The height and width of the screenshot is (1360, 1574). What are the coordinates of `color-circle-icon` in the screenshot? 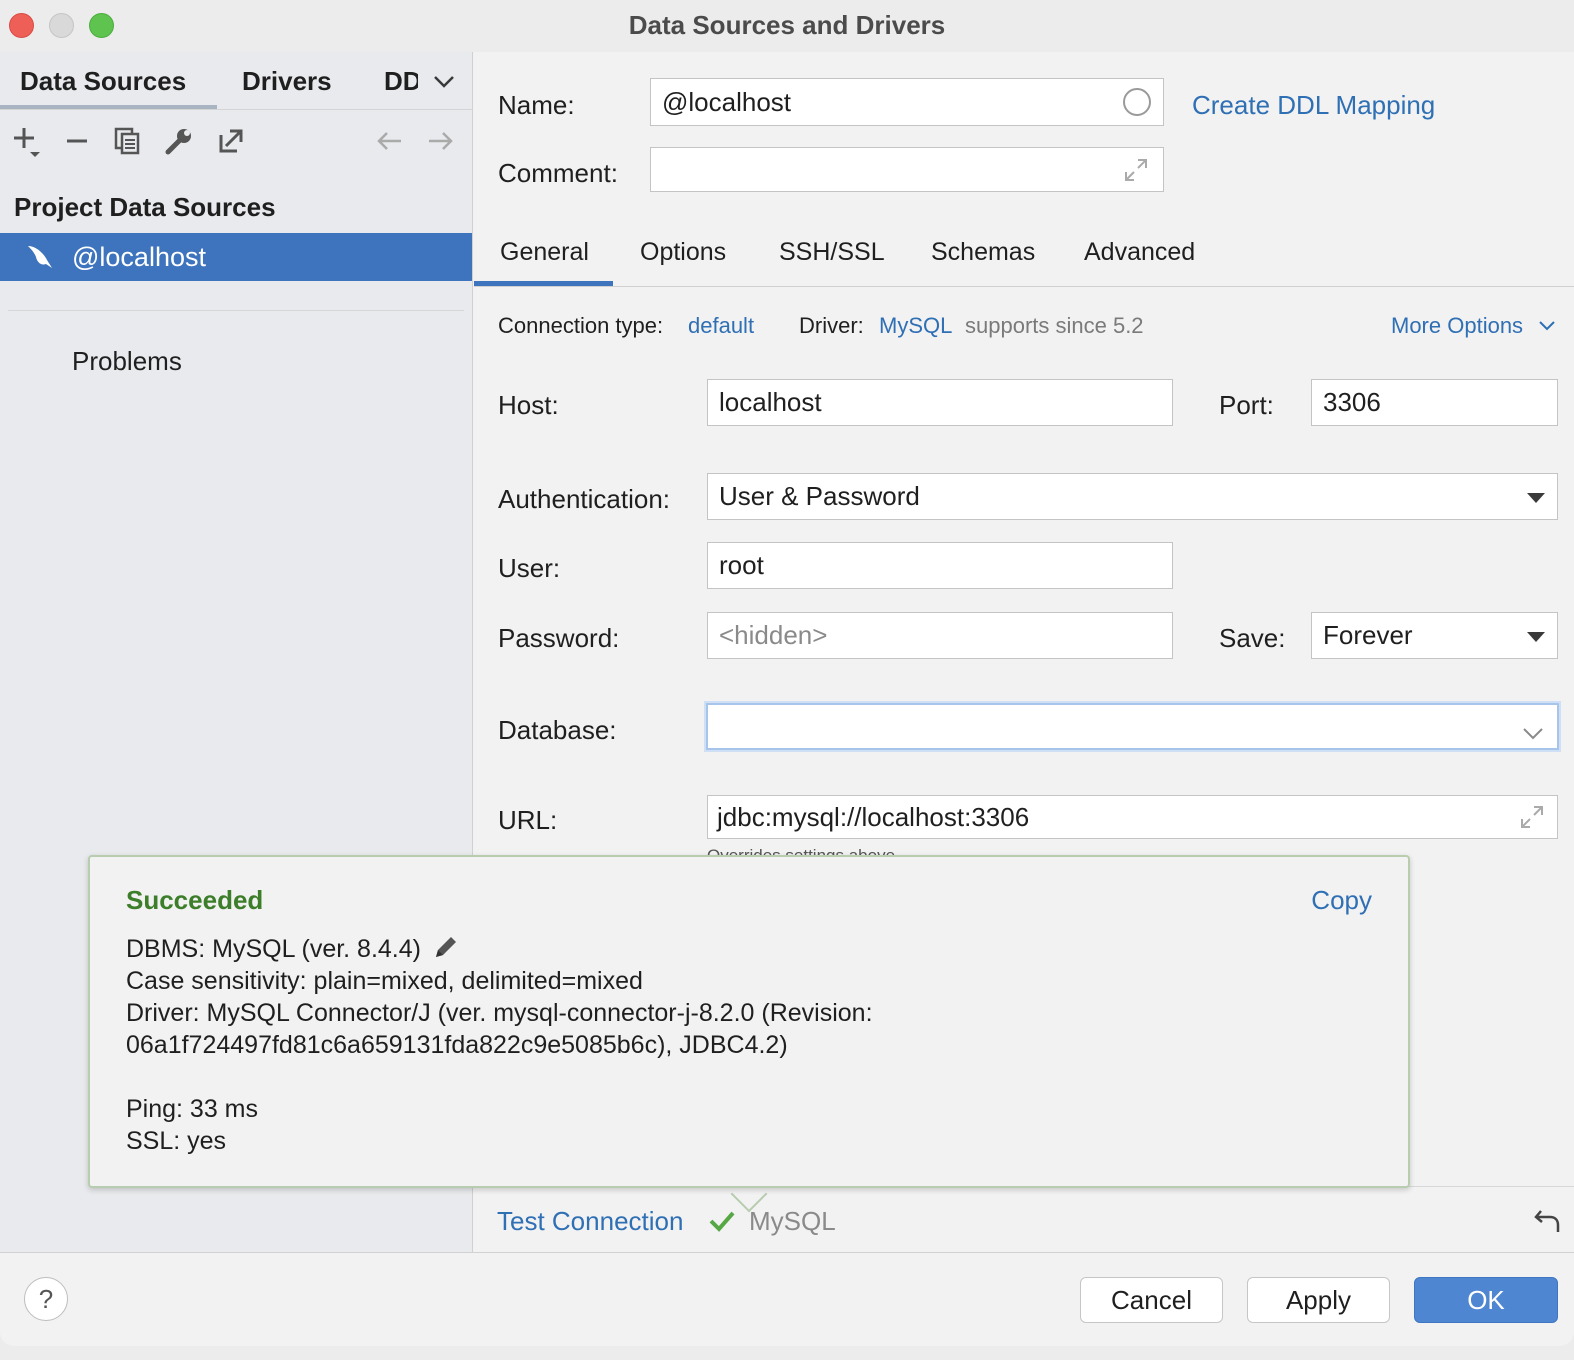 It's located at (1137, 102).